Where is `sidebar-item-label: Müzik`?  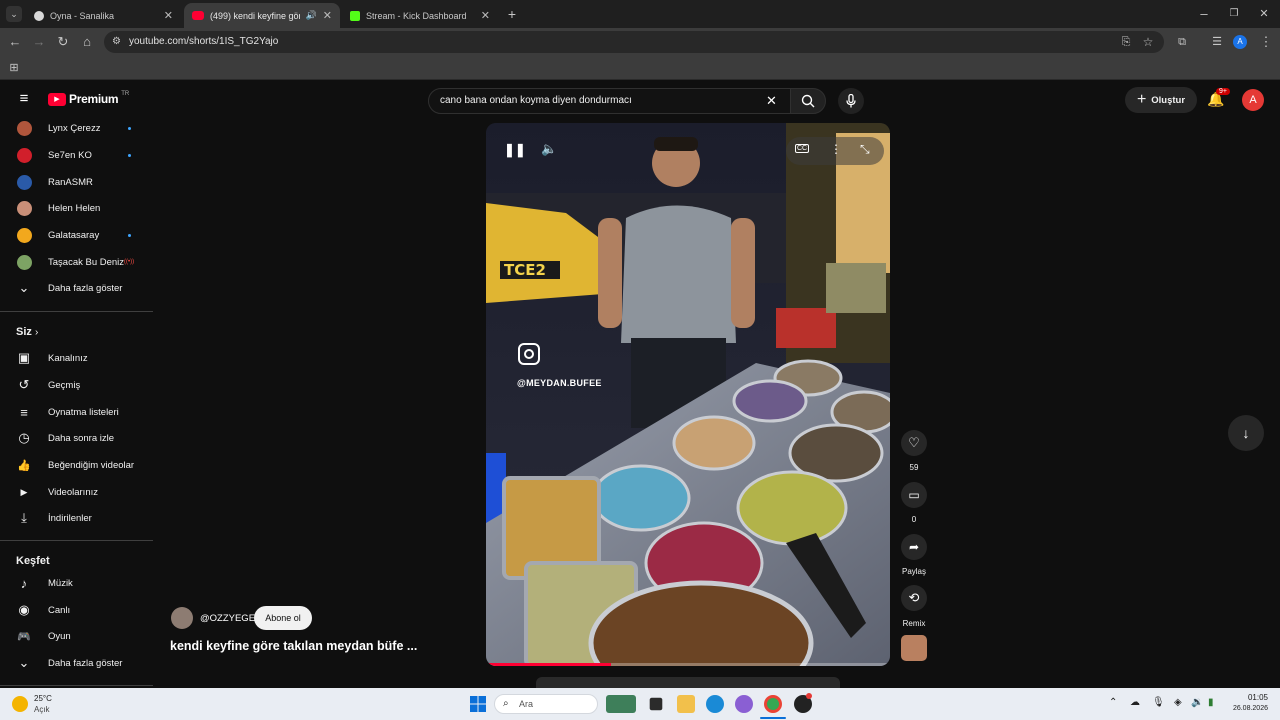
sidebar-item-label: Müzik is located at coordinates (60, 583).